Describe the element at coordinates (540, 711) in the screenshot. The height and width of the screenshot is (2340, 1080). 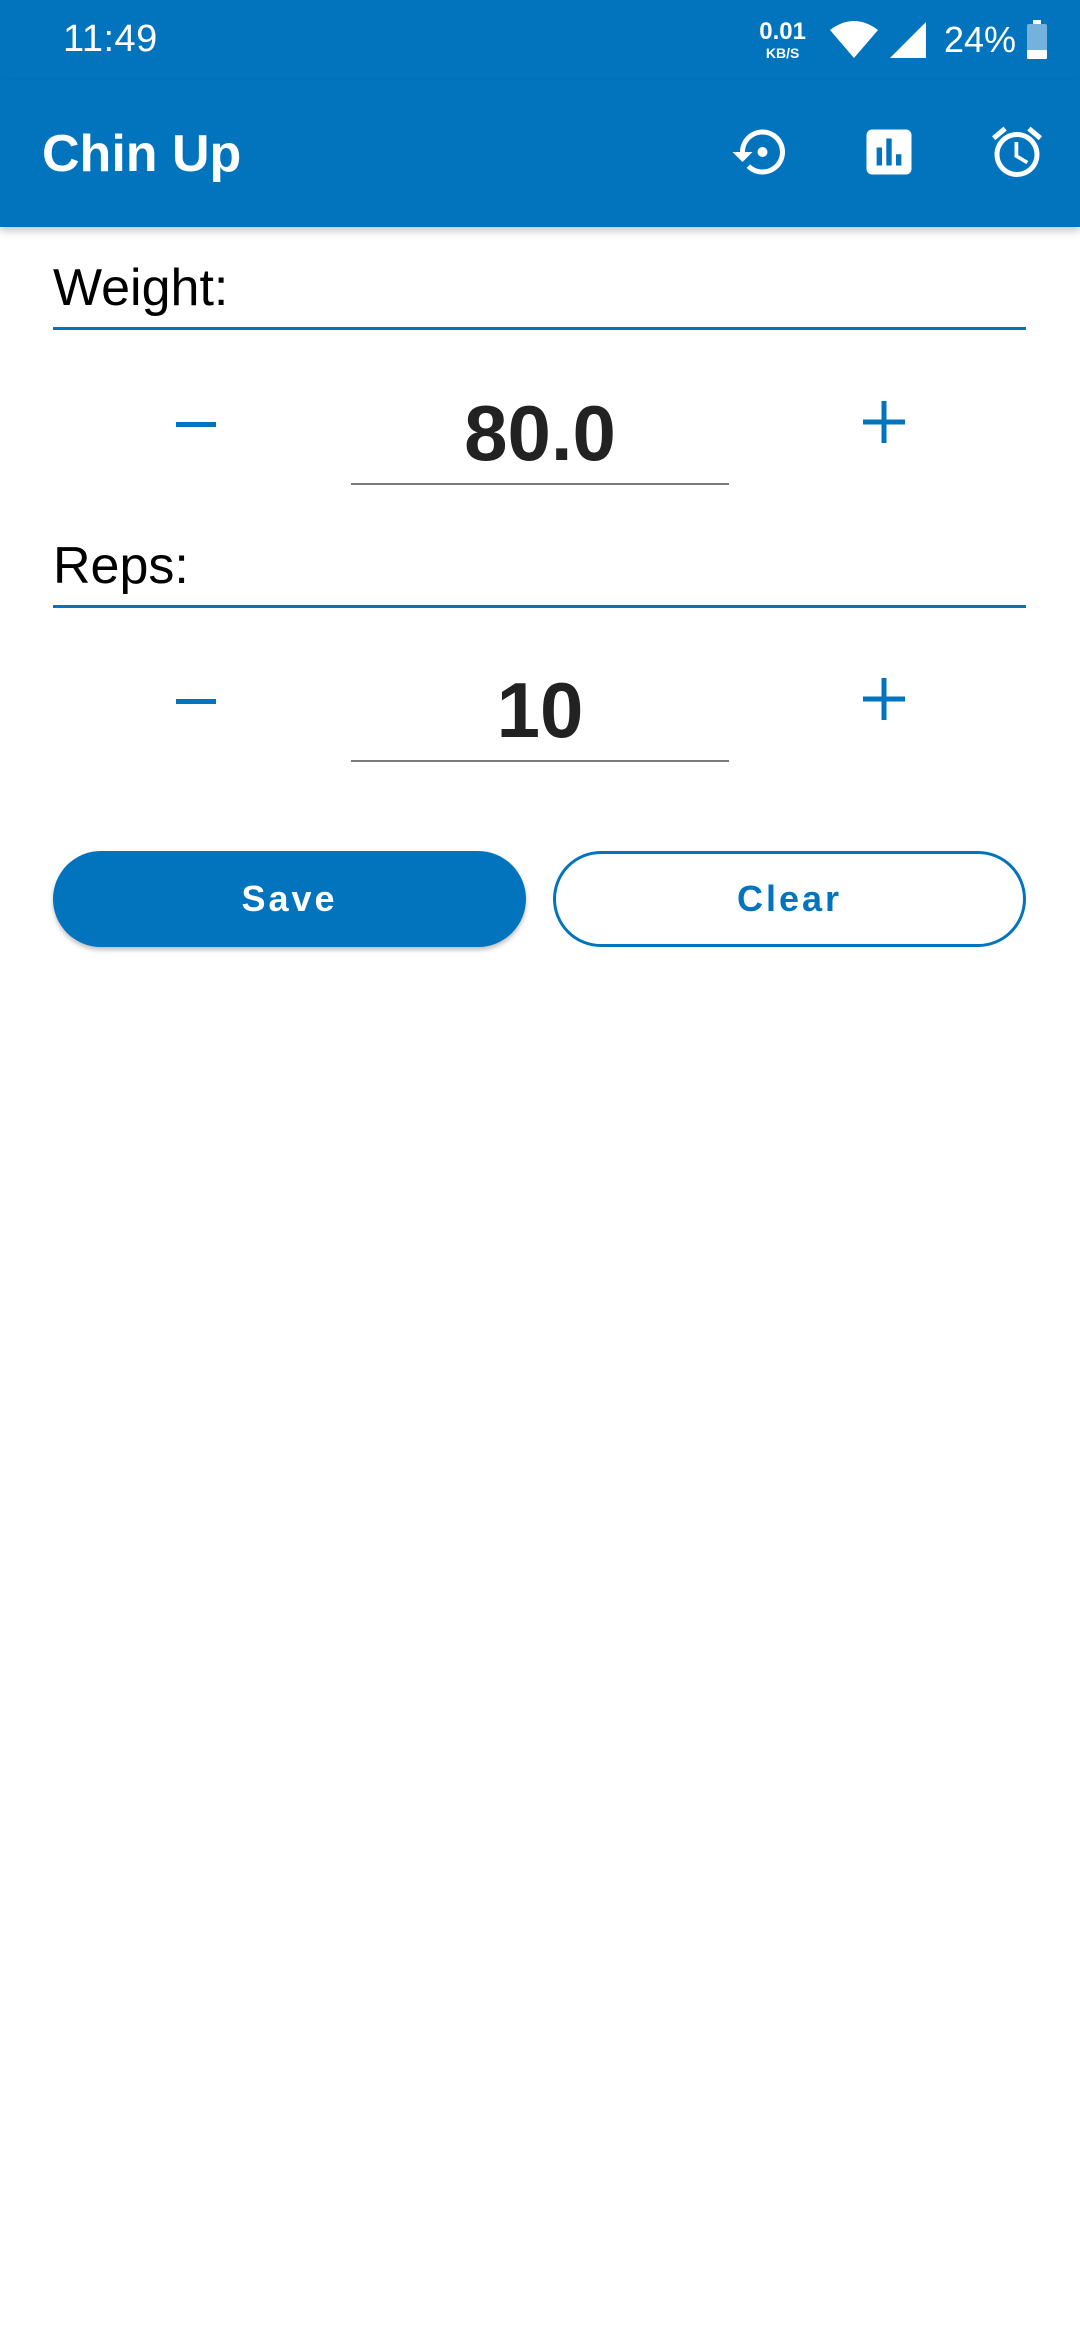
I see `reps-input: 10` at that location.